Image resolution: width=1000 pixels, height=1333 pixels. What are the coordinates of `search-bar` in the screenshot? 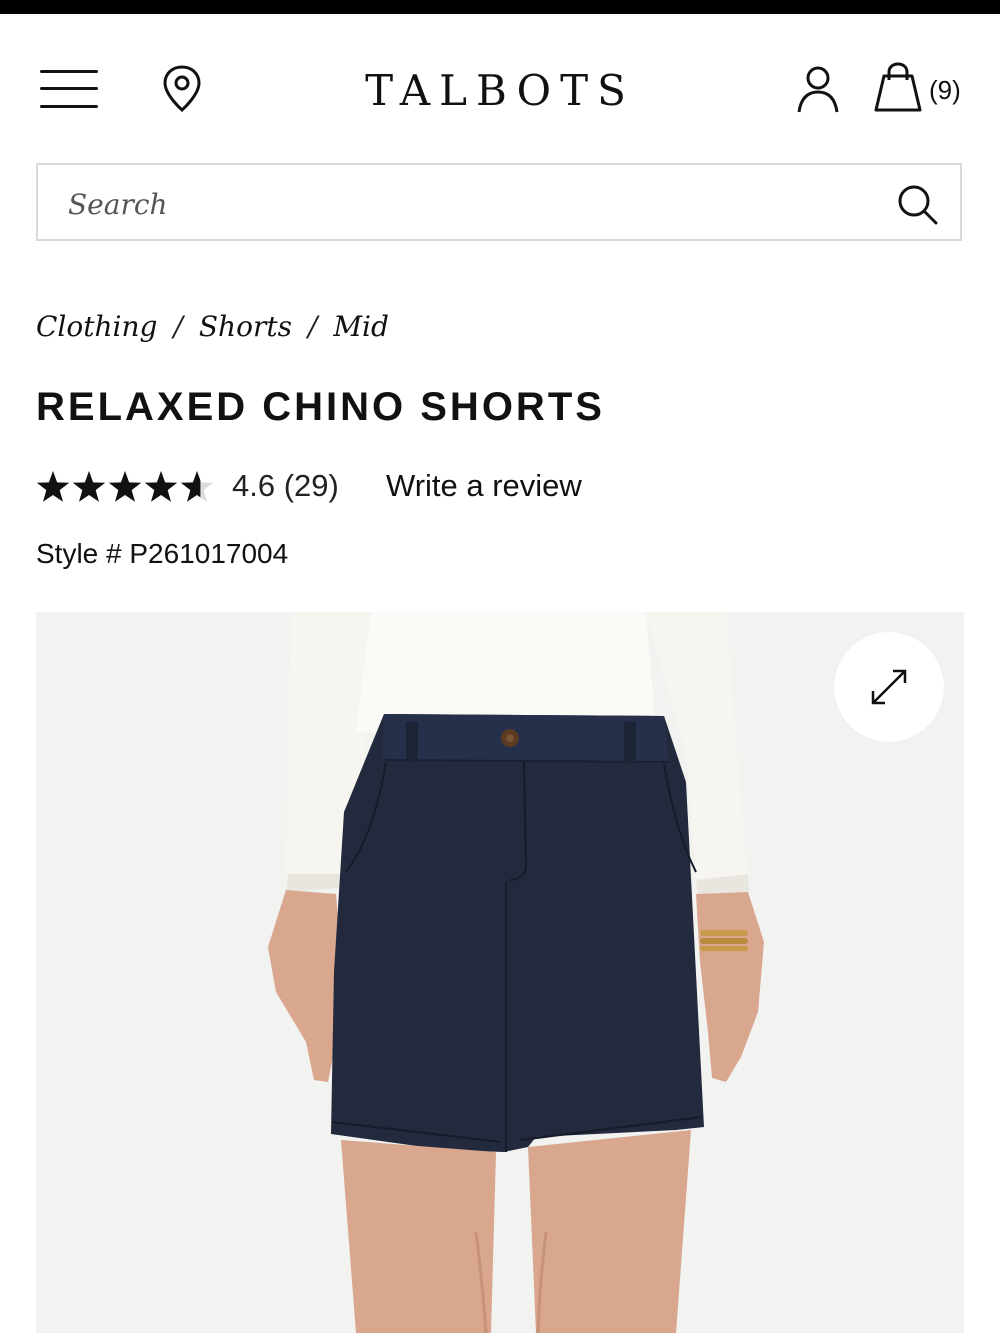 It's located at (499, 202).